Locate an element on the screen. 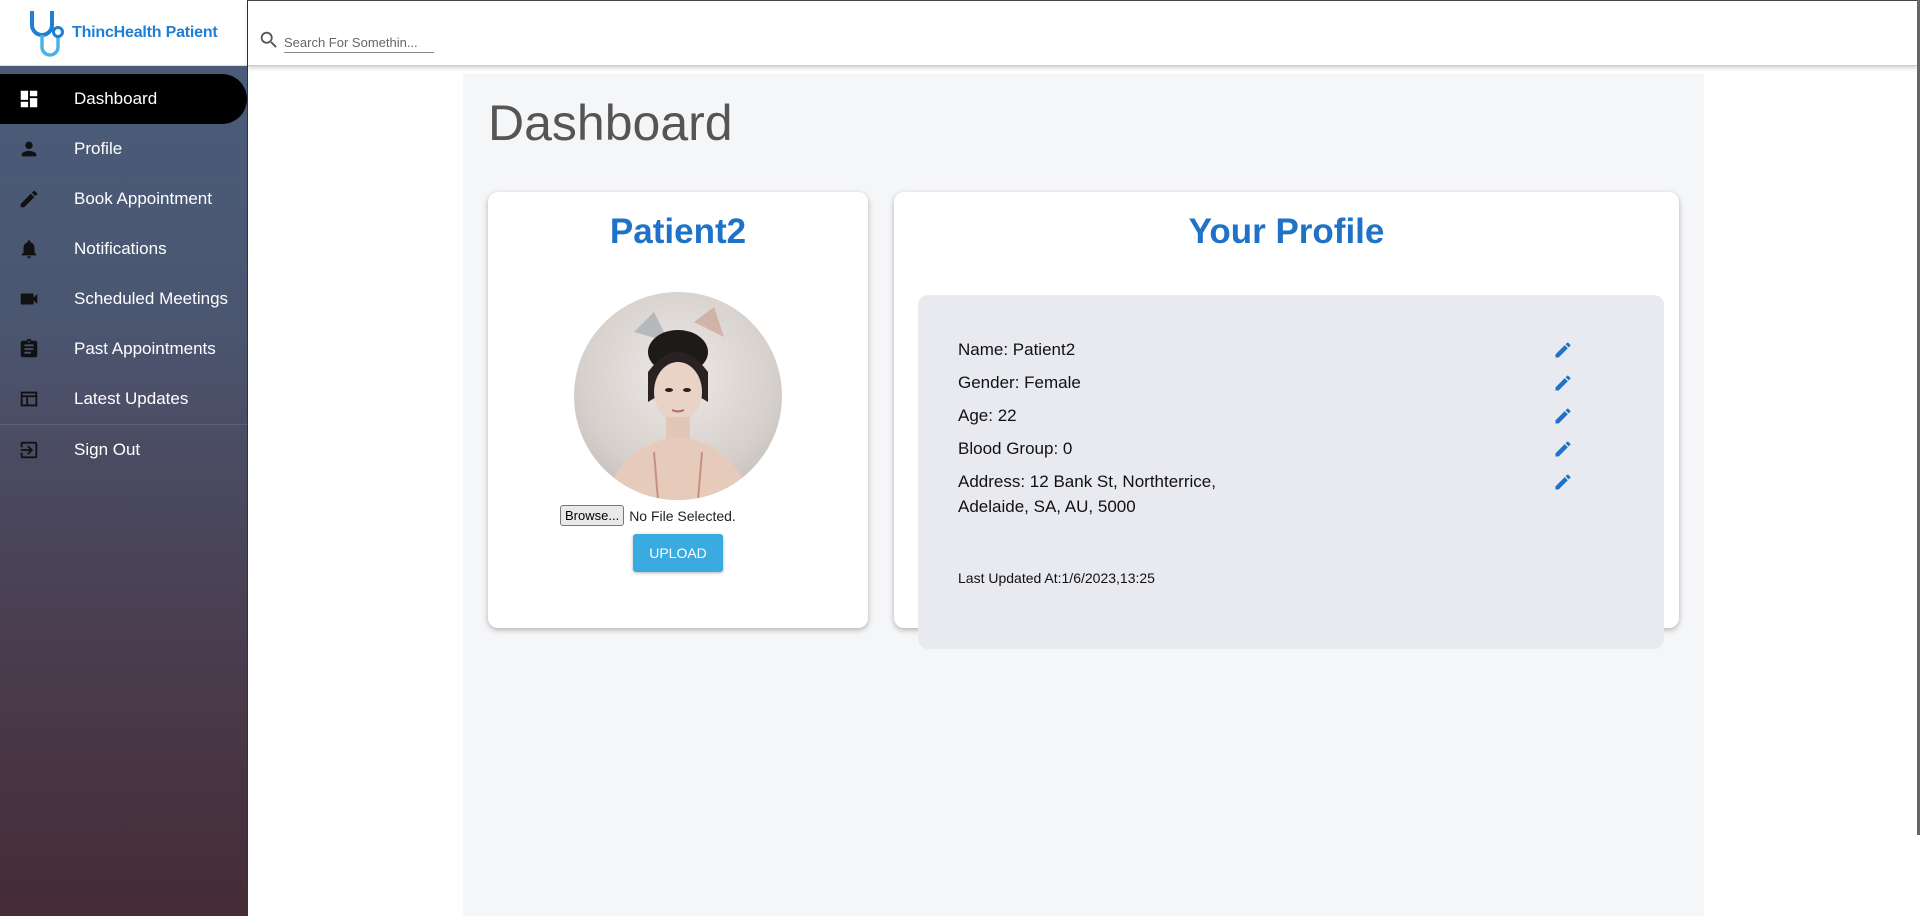  edit-address-pencil-icon is located at coordinates (1564, 483).